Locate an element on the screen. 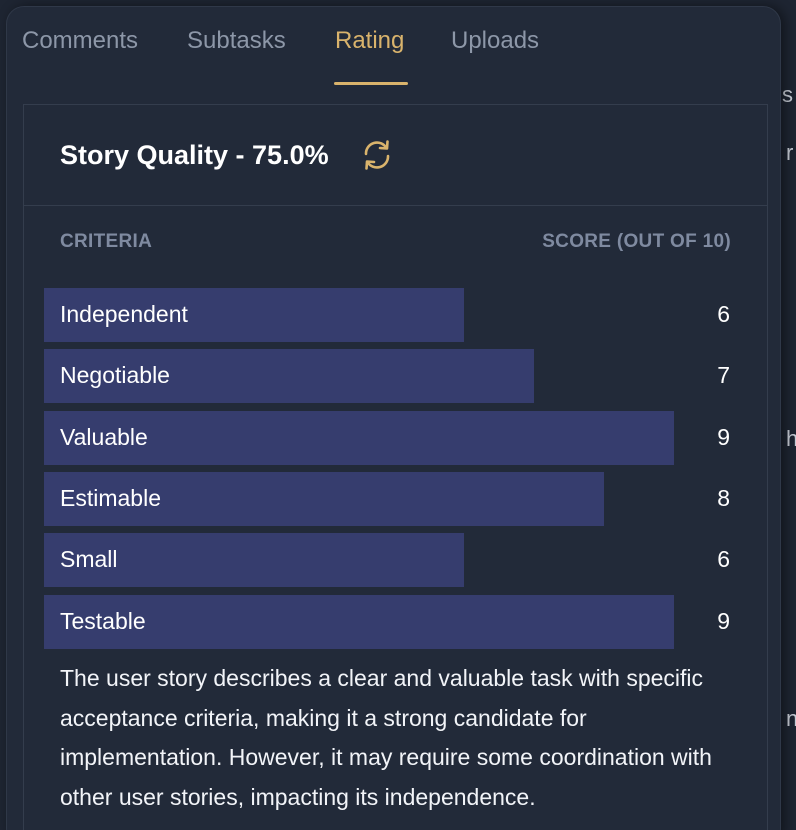  criteria-name: Negotiable is located at coordinates (115, 375).